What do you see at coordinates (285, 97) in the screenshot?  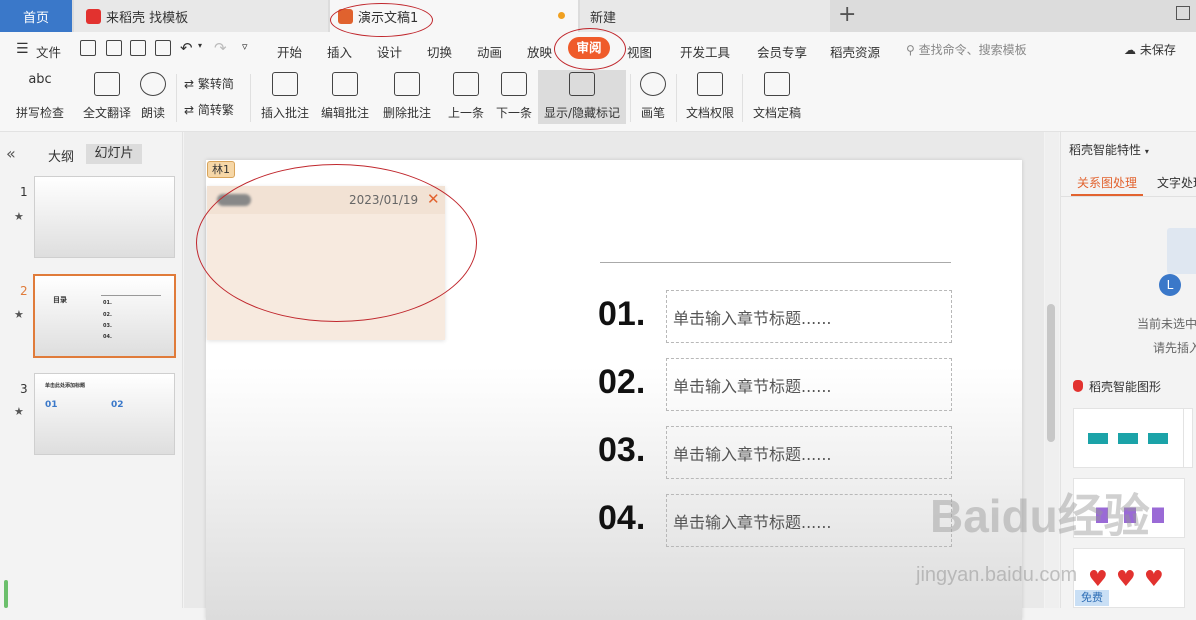 I see `insert-comment-button: 插入批注` at bounding box center [285, 97].